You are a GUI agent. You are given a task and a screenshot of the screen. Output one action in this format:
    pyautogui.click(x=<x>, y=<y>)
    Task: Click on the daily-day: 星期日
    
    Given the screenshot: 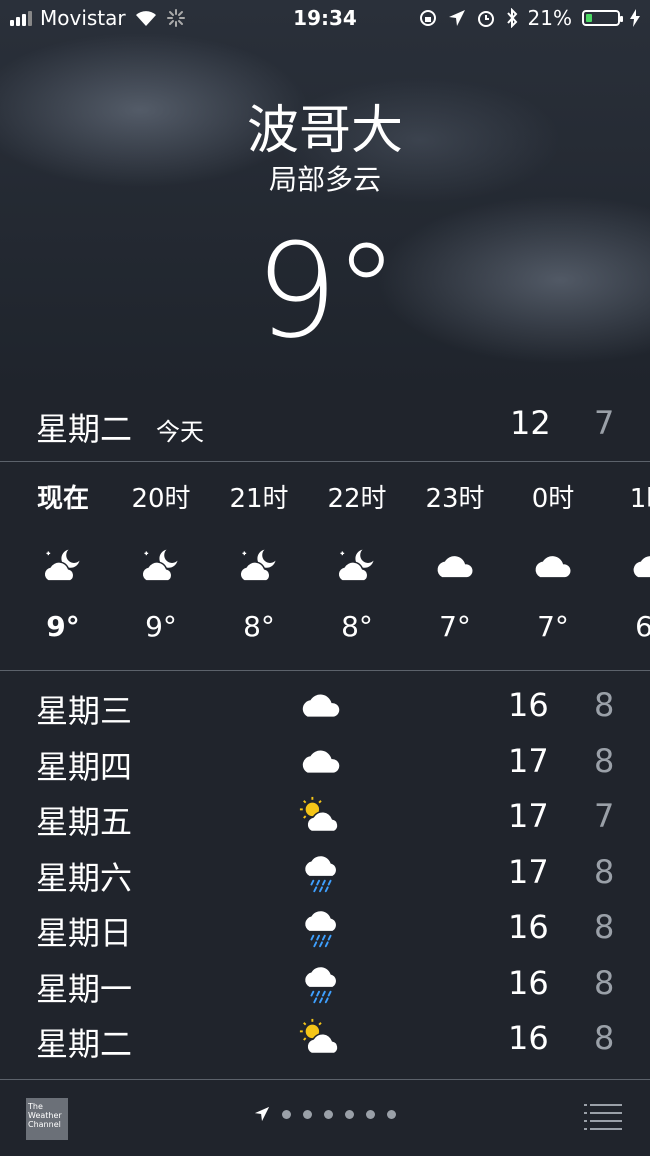 What is the action you would take?
    pyautogui.click(x=84, y=933)
    